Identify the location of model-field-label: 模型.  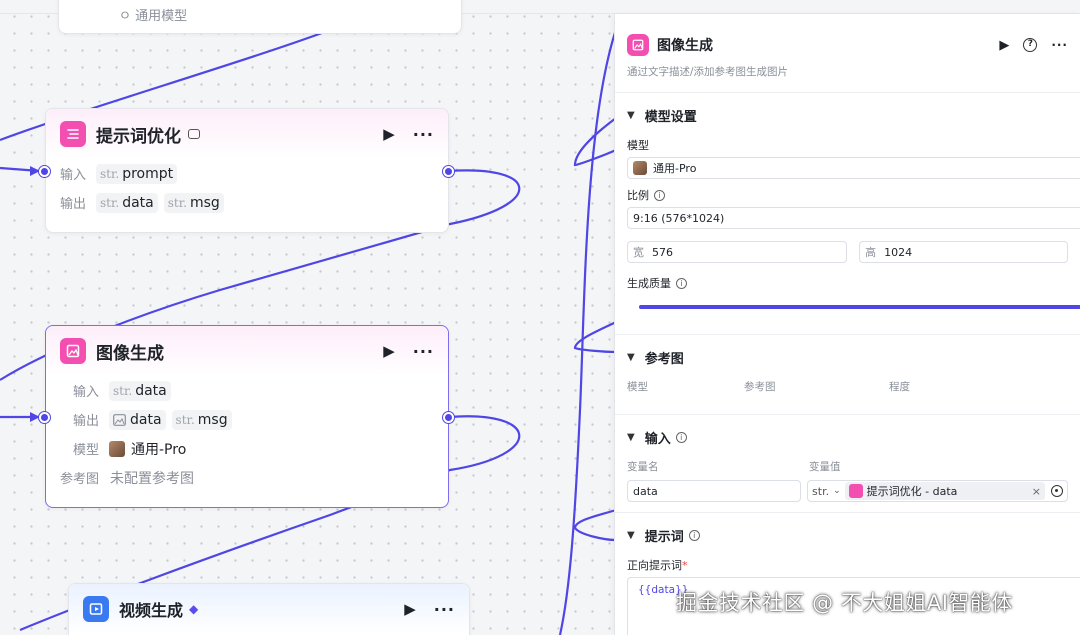
(638, 145).